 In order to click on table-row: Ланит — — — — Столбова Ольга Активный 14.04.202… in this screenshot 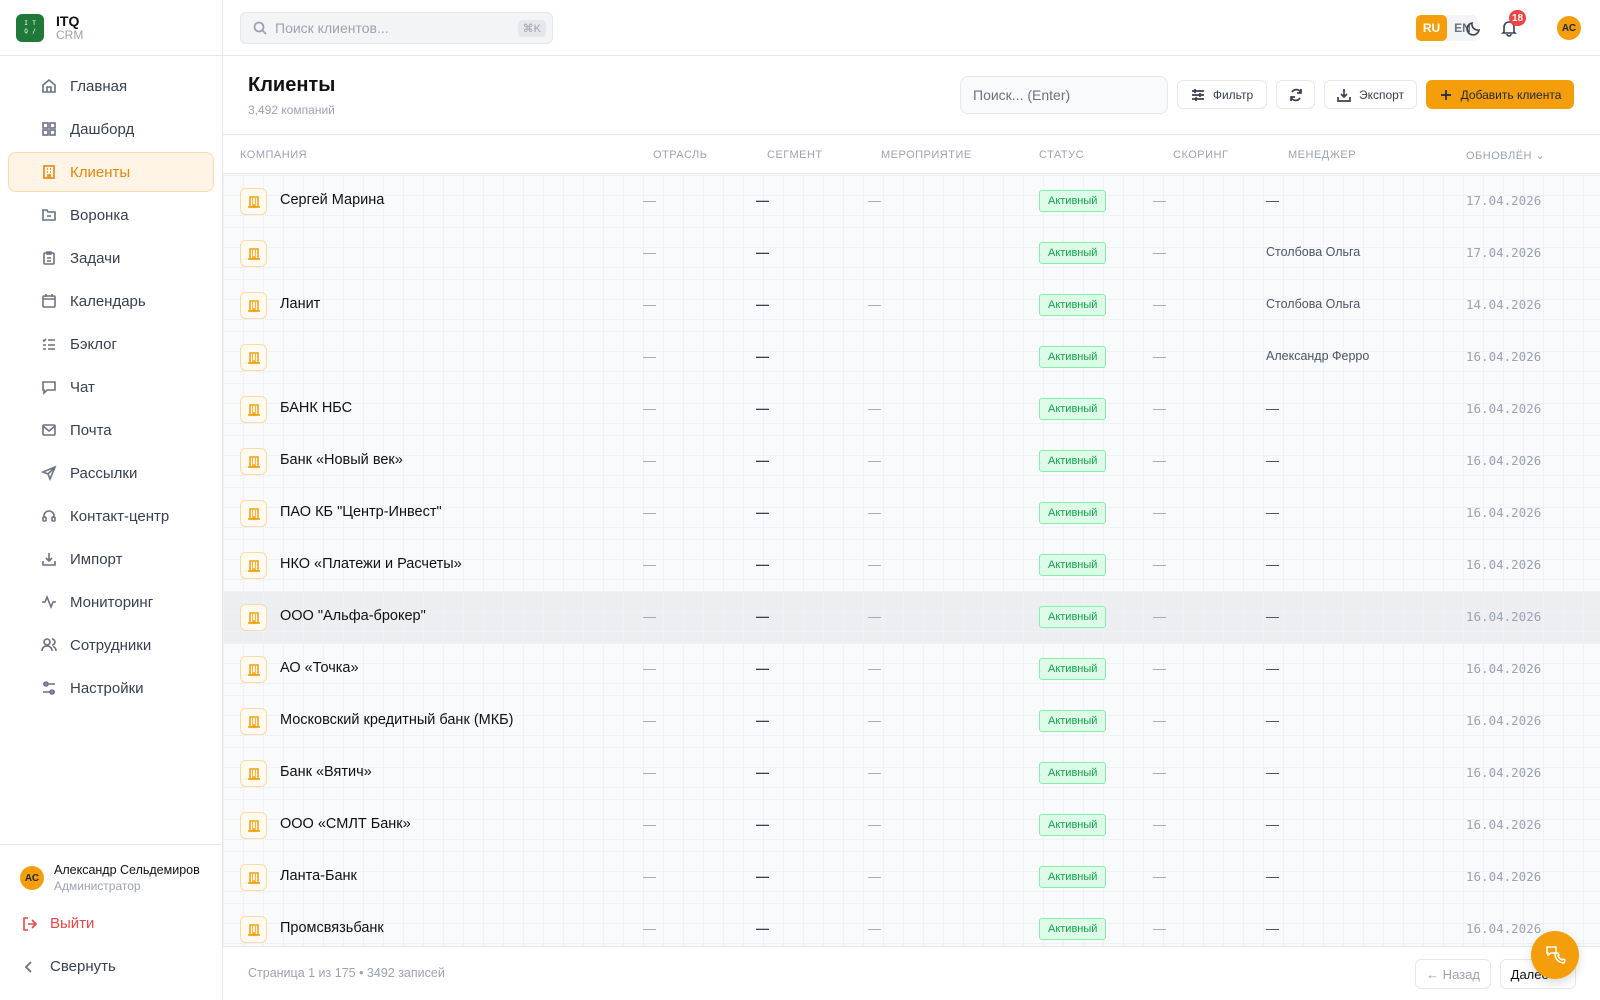, I will do `click(911, 305)`.